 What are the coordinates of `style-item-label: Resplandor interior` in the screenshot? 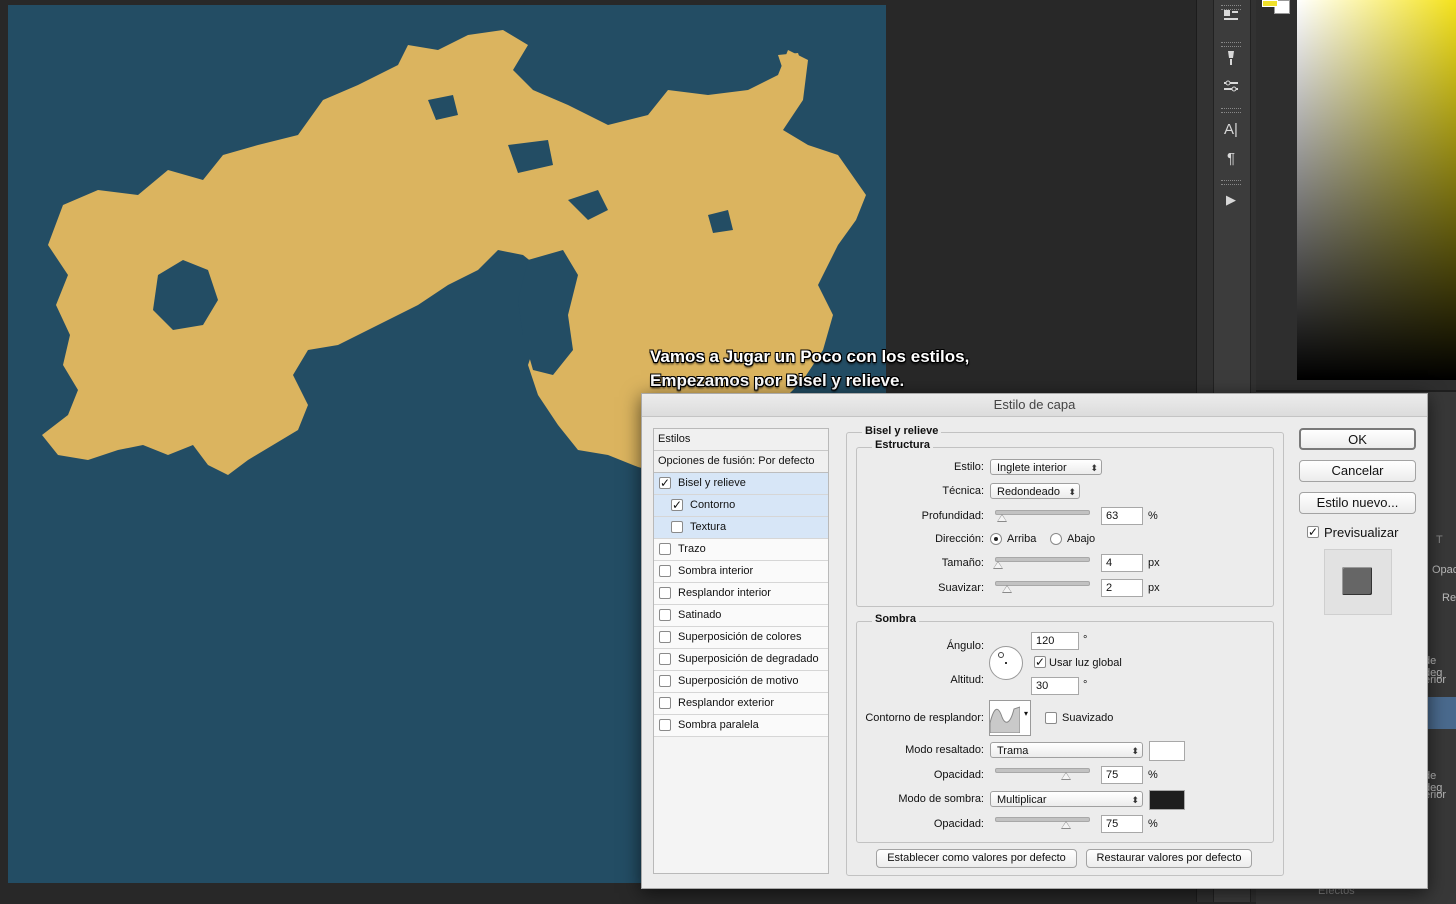 It's located at (724, 593).